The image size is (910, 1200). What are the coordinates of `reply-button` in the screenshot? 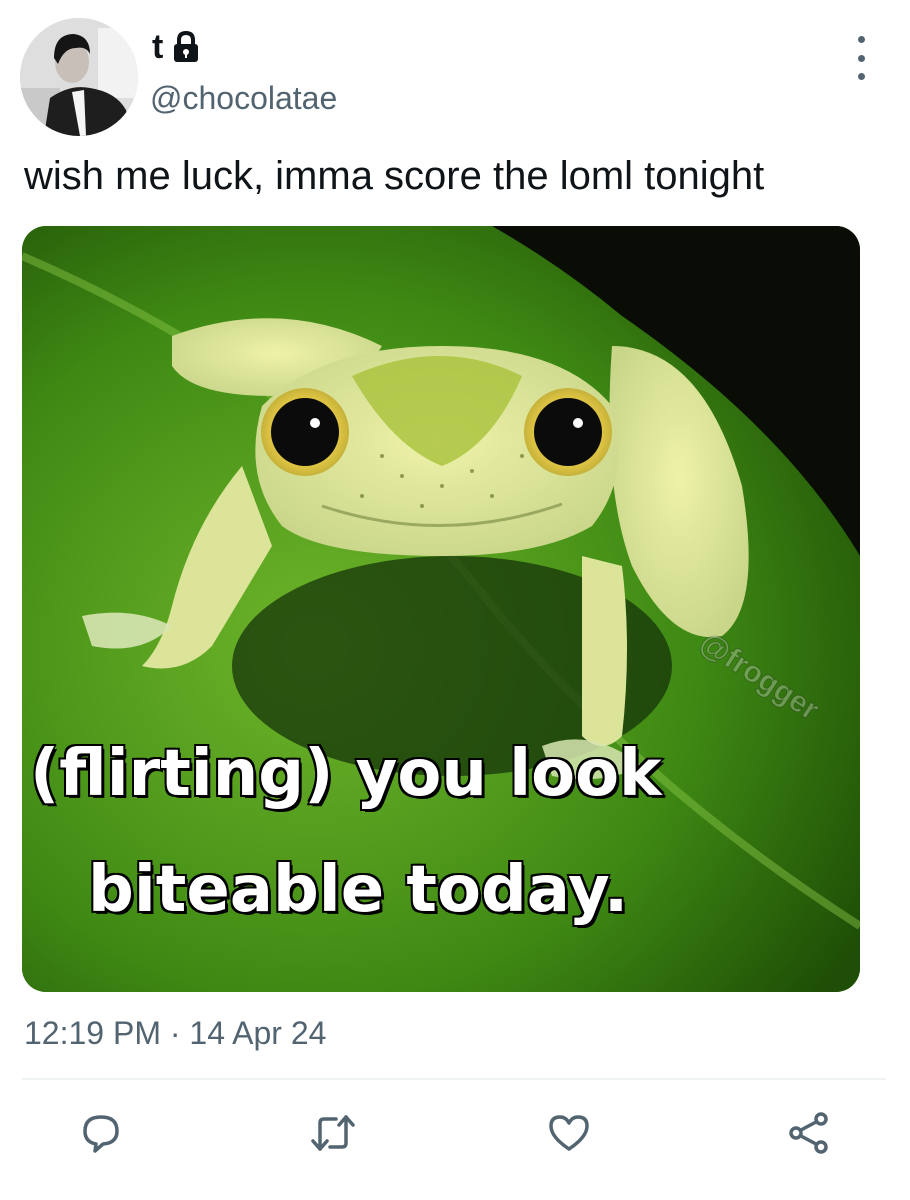 It's located at (101, 1133).